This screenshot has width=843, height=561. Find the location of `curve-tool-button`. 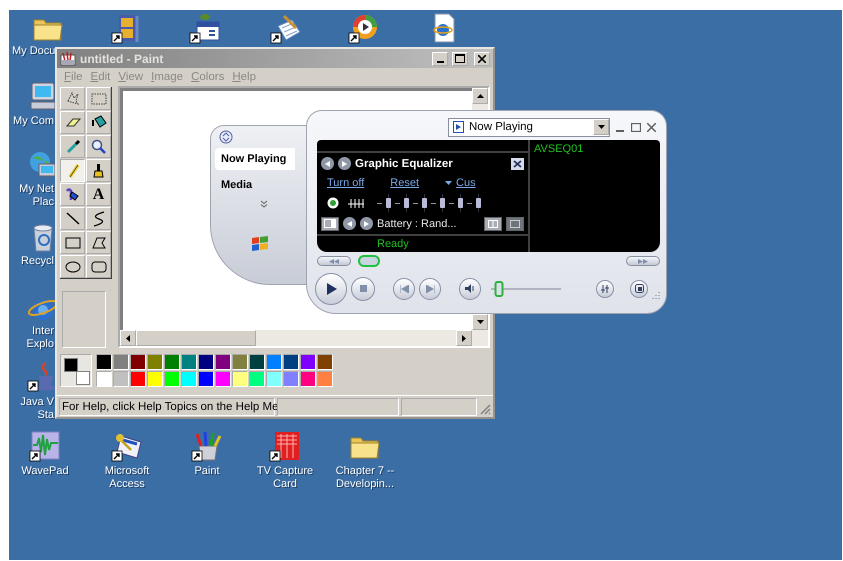

curve-tool-button is located at coordinates (98, 218).